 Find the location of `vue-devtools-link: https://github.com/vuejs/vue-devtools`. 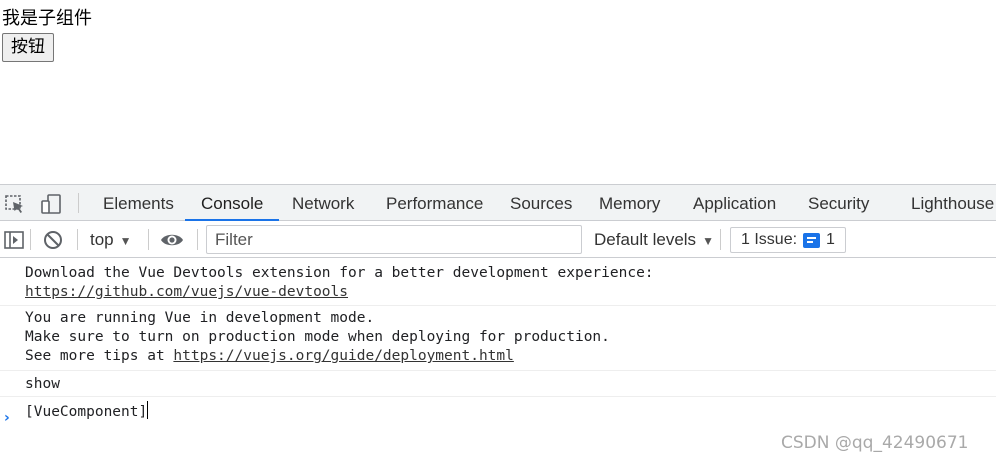

vue-devtools-link: https://github.com/vuejs/vue-devtools is located at coordinates (186, 292).